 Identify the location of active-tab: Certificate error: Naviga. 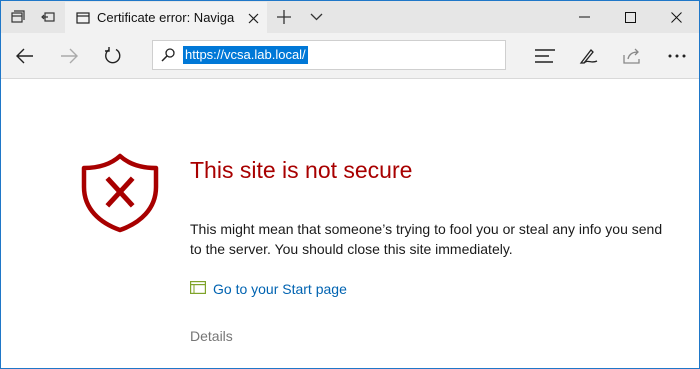
(166, 17).